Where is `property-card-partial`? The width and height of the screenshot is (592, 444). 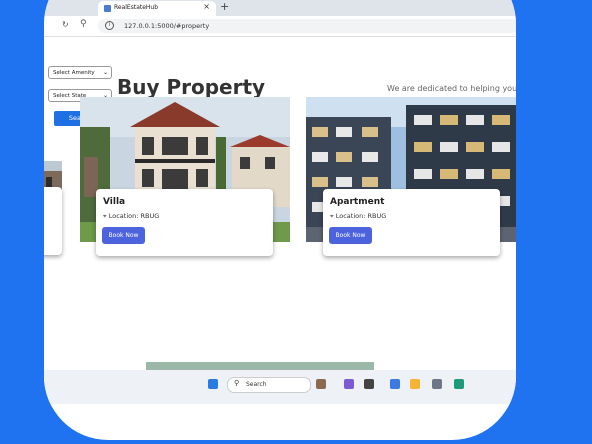 property-card-partial is located at coordinates (53, 221).